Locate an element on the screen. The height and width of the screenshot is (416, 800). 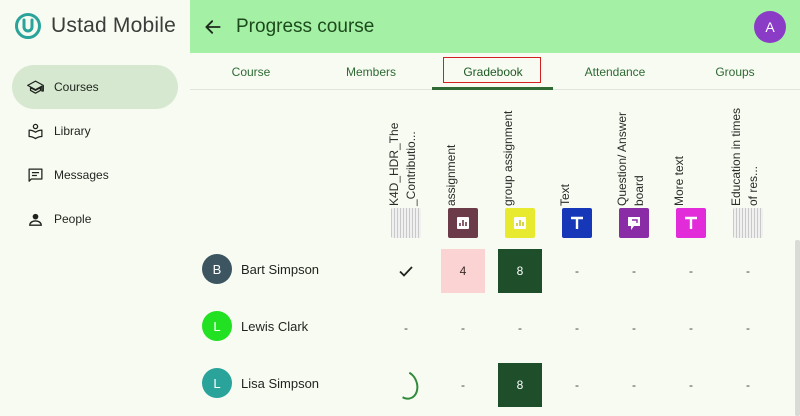
messages-icon is located at coordinates (35, 175).